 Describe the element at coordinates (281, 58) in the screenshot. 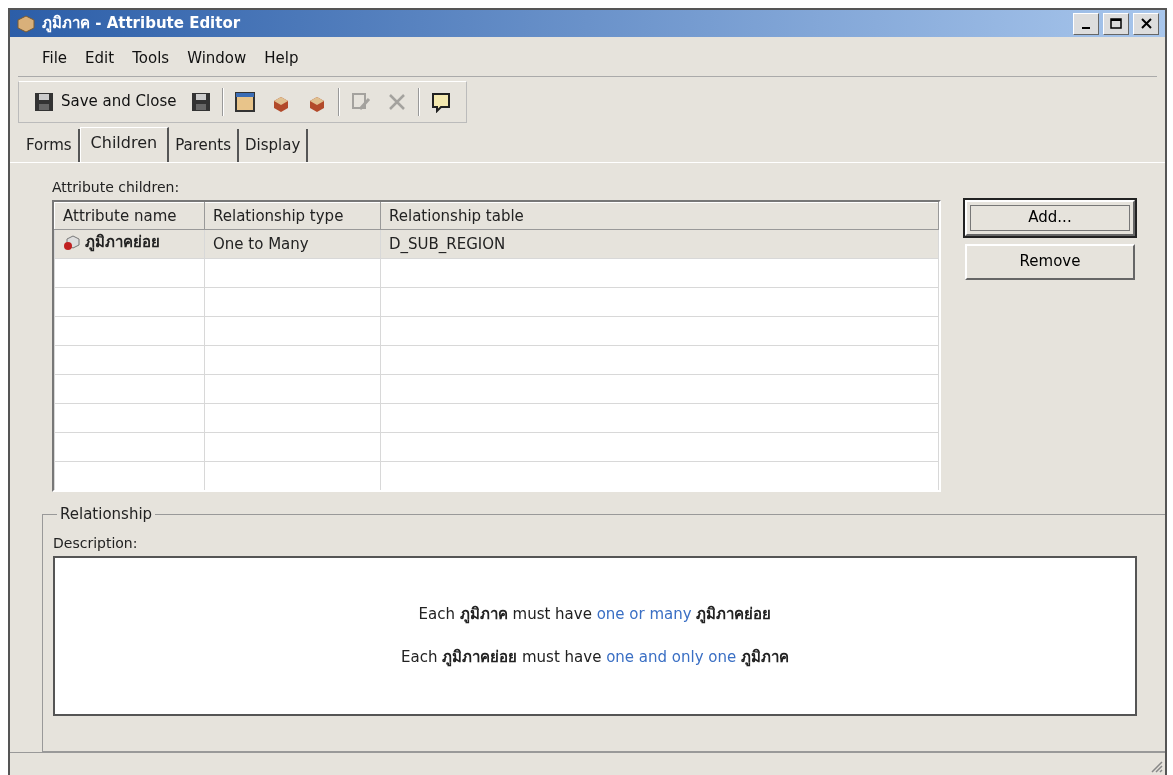

I see `menu-item: Help` at that location.